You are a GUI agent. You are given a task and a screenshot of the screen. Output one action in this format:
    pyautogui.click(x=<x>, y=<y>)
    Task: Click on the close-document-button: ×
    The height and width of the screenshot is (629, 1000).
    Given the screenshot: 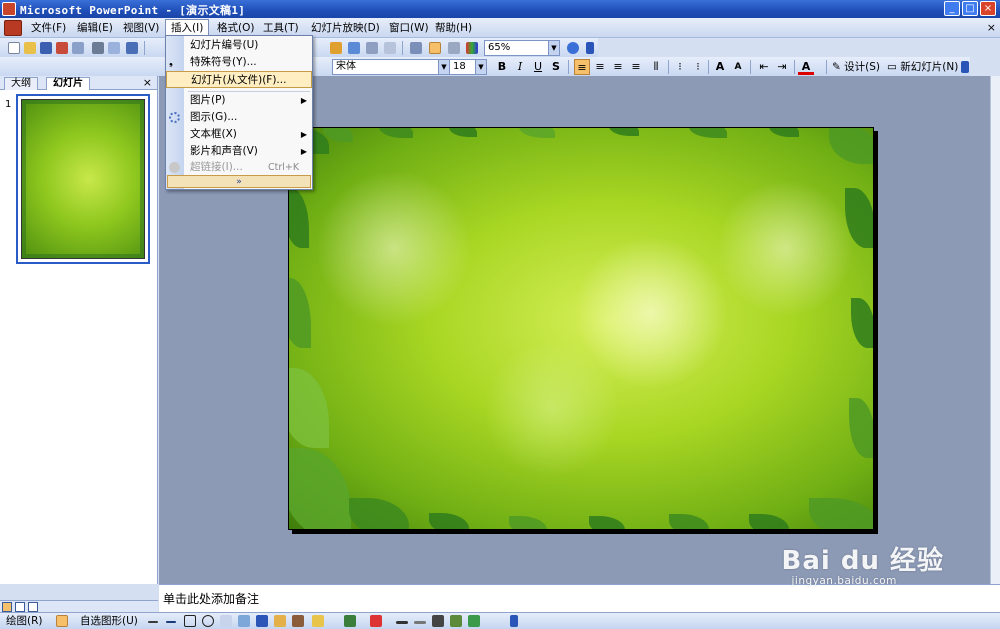 What is the action you would take?
    pyautogui.click(x=991, y=27)
    